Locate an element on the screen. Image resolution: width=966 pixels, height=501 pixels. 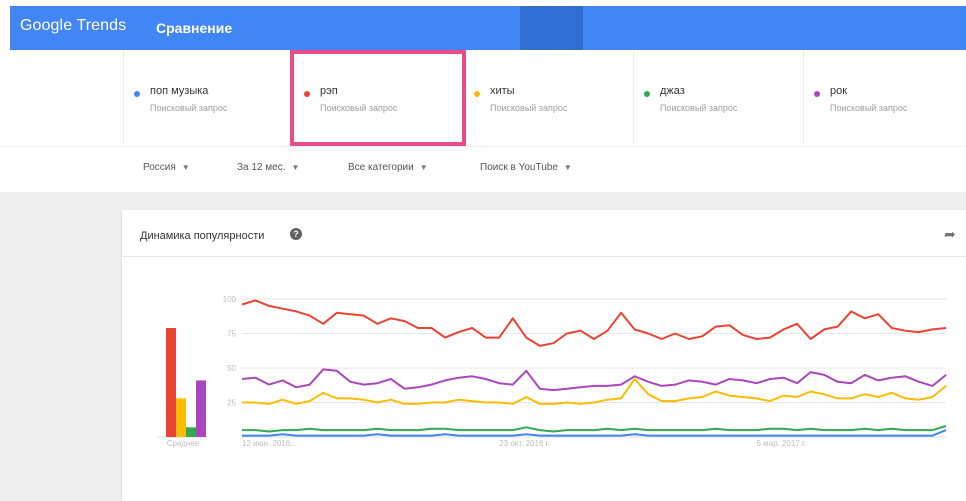
google-trends-logo: Google Trends is located at coordinates (73, 26).